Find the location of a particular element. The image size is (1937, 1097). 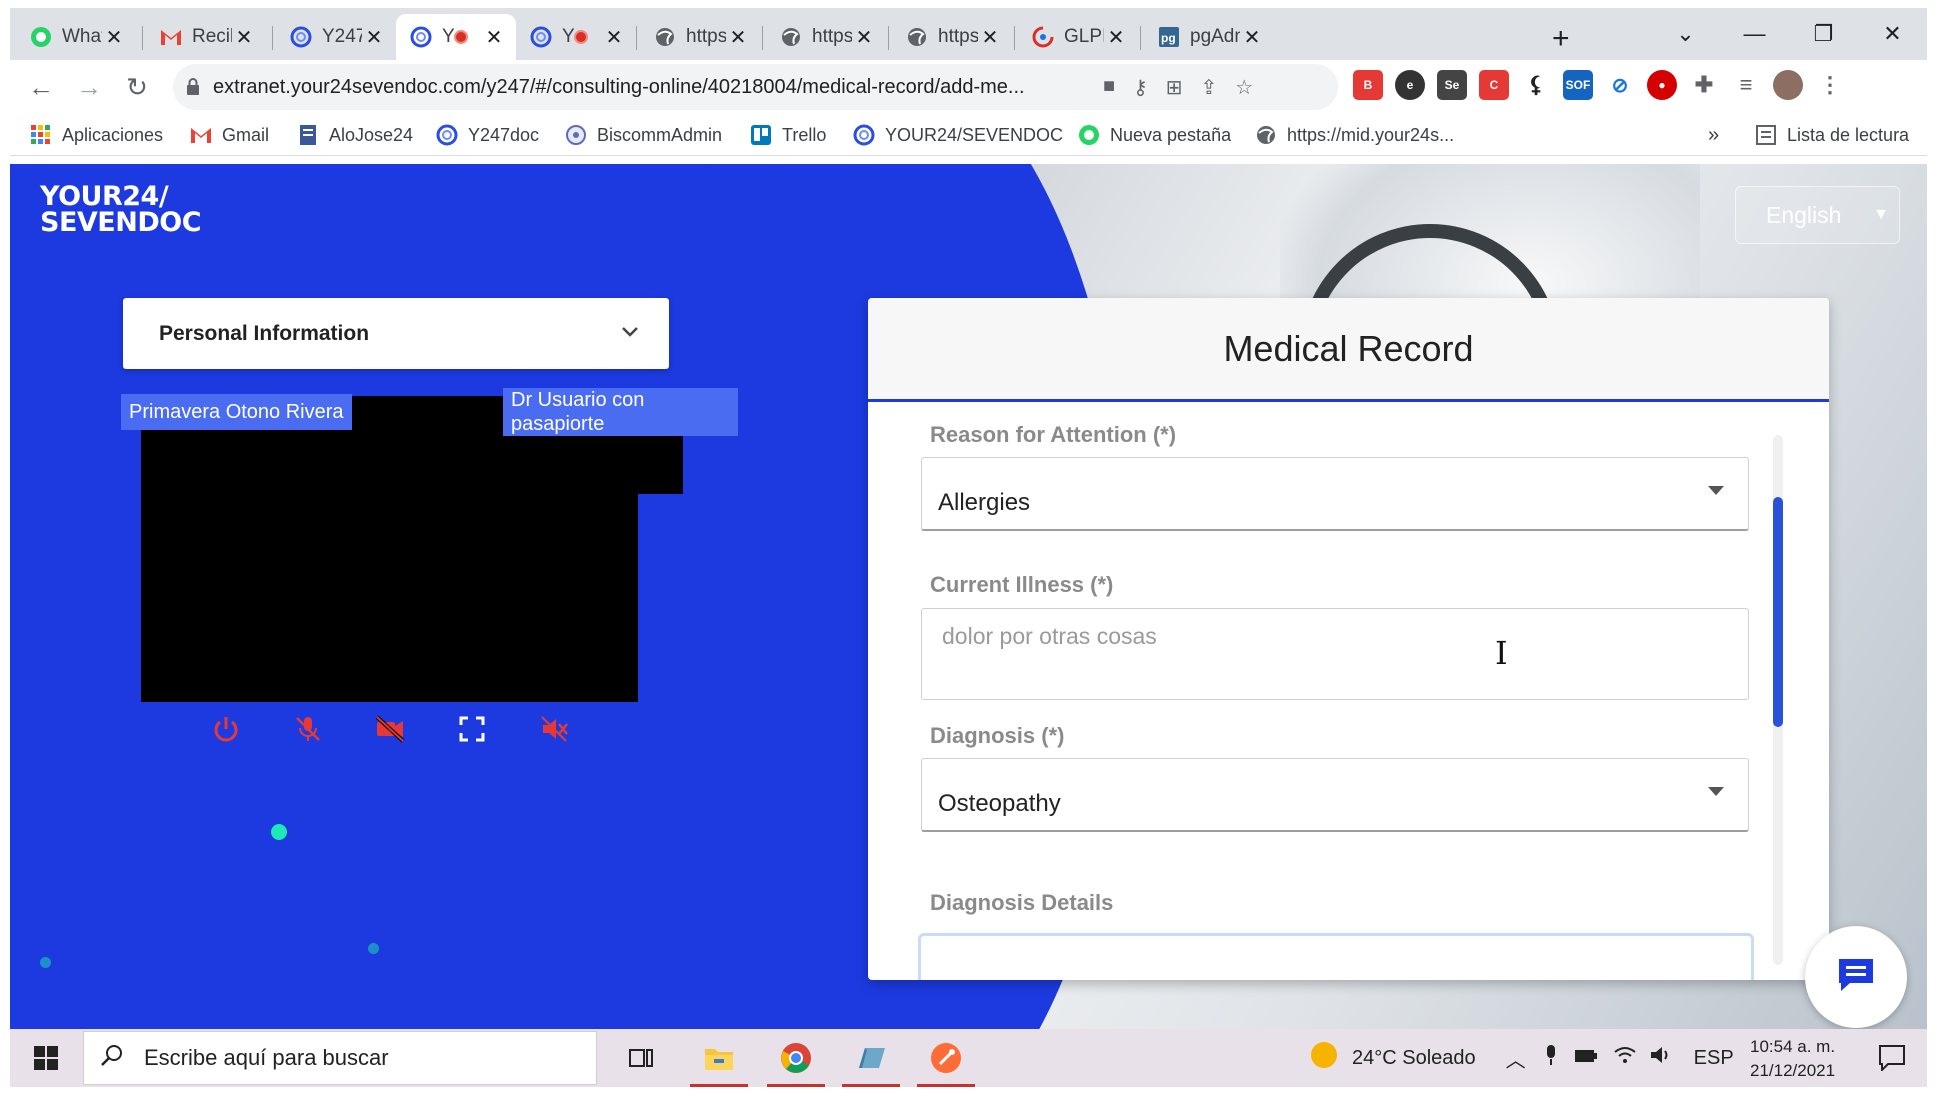

extension-icon: ⊘ is located at coordinates (1620, 85).